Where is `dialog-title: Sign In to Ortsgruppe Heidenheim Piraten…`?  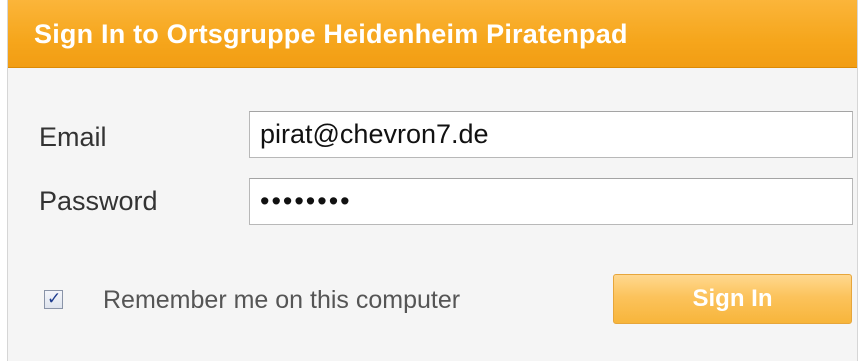 dialog-title: Sign In to Ortsgruppe Heidenheim Piraten… is located at coordinates (331, 34).